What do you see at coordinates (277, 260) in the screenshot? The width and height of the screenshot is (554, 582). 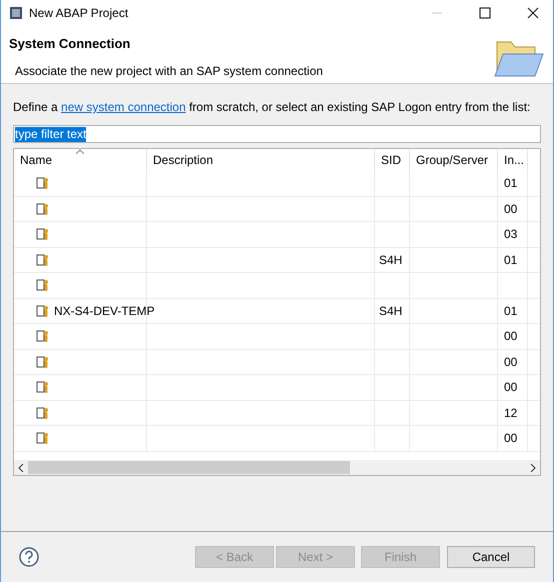 I see `table-row: S4H 01` at bounding box center [277, 260].